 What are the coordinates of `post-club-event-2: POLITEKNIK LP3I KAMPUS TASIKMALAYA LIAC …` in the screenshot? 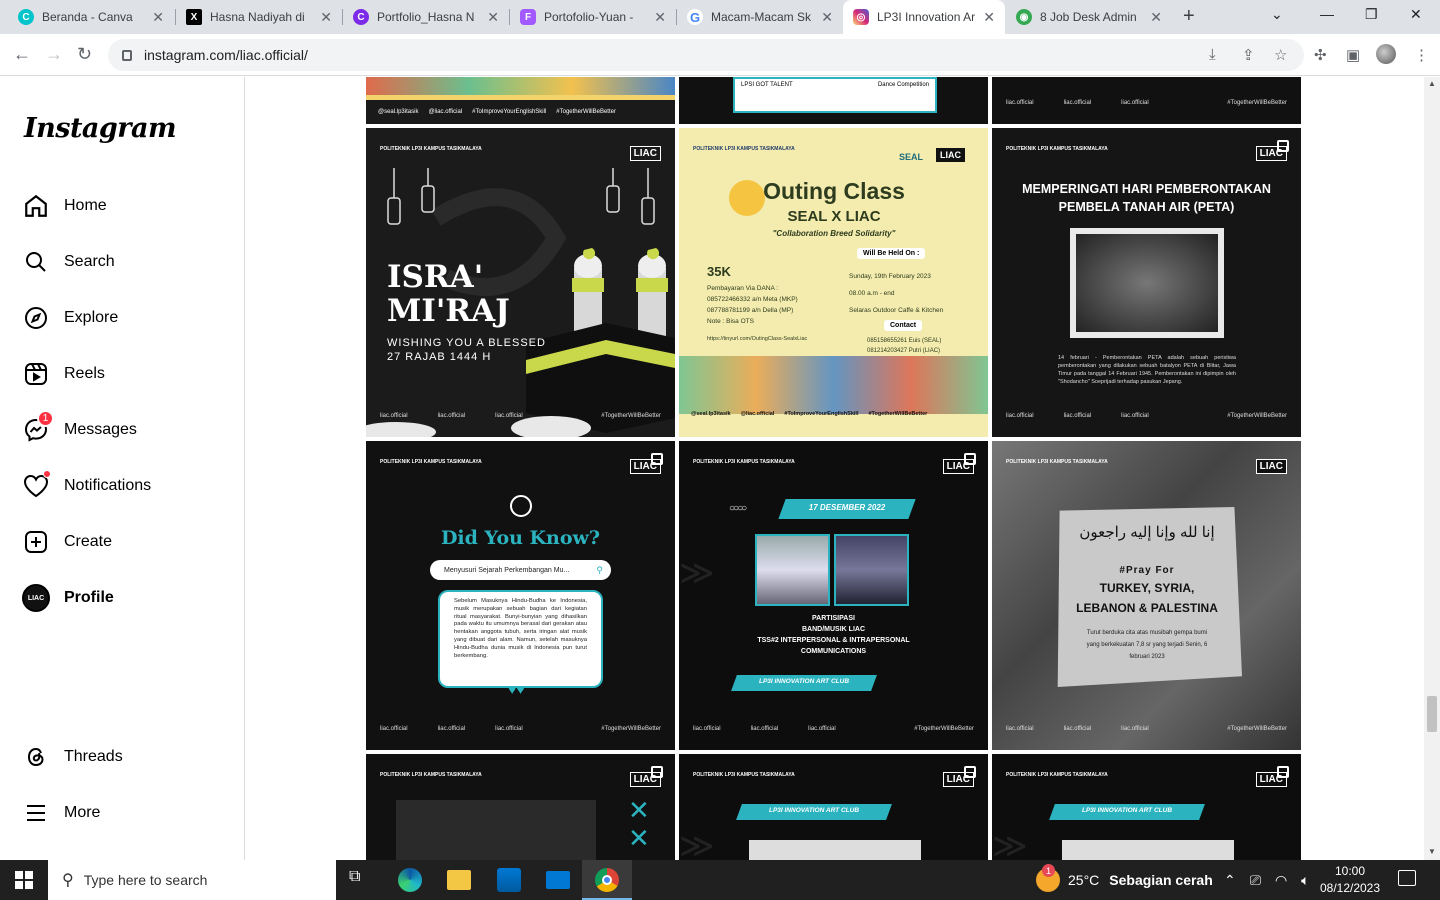 It's located at (1146, 807).